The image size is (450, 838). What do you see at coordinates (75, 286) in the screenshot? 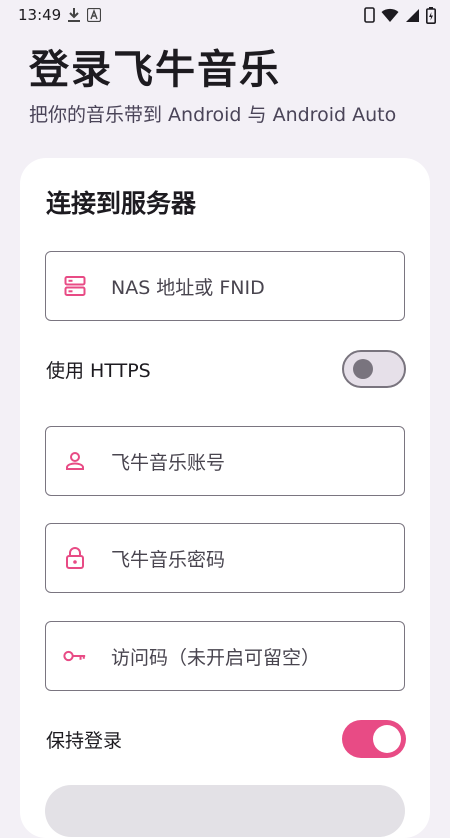
I see `server-icon` at bounding box center [75, 286].